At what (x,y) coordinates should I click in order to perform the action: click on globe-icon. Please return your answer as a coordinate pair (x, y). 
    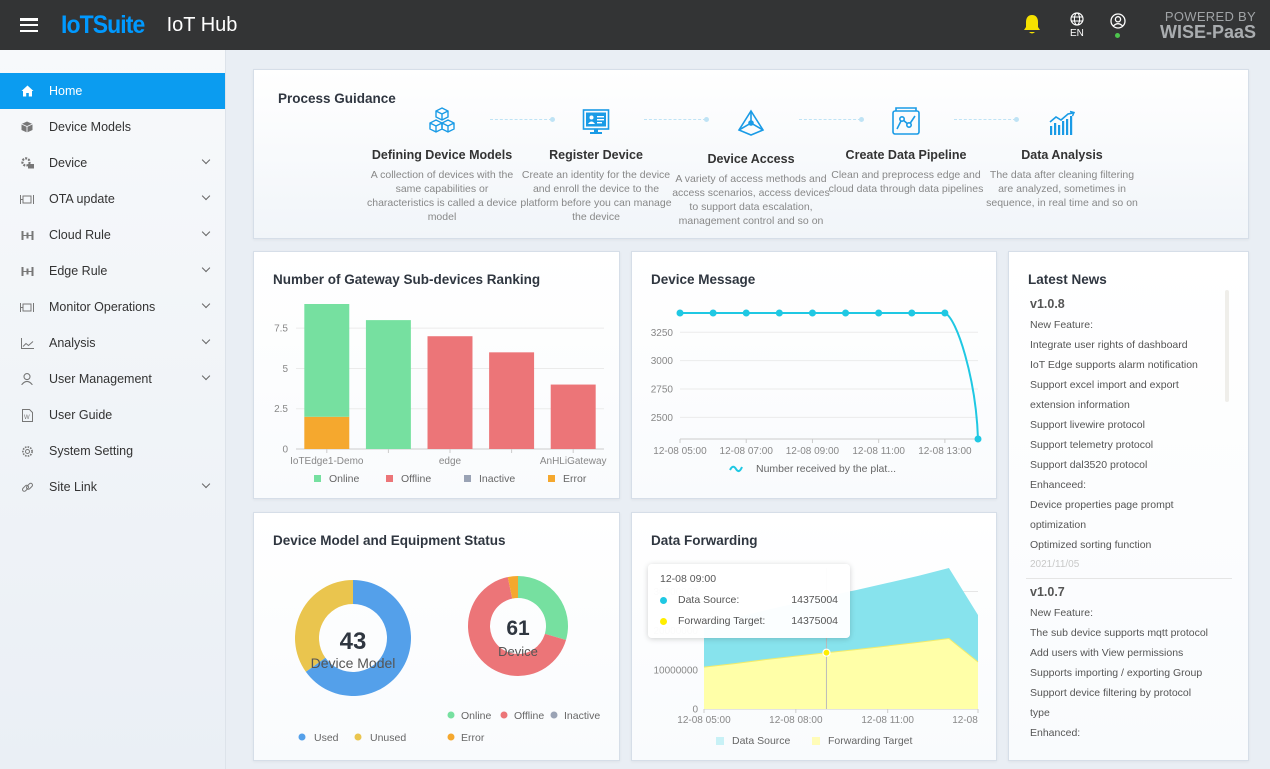
    Looking at the image, I should click on (1077, 18).